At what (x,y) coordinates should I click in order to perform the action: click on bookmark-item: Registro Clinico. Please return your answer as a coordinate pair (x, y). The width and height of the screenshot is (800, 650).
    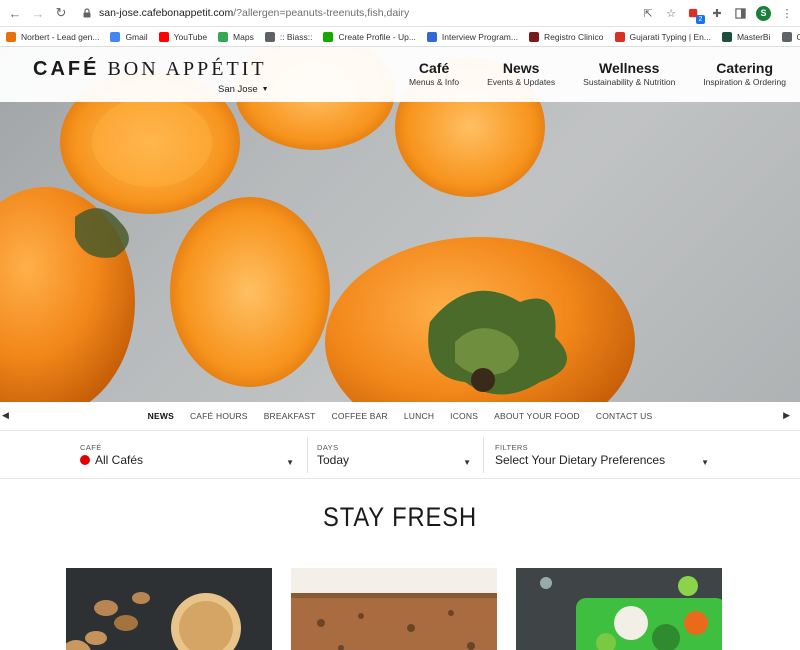
    Looking at the image, I should click on (566, 36).